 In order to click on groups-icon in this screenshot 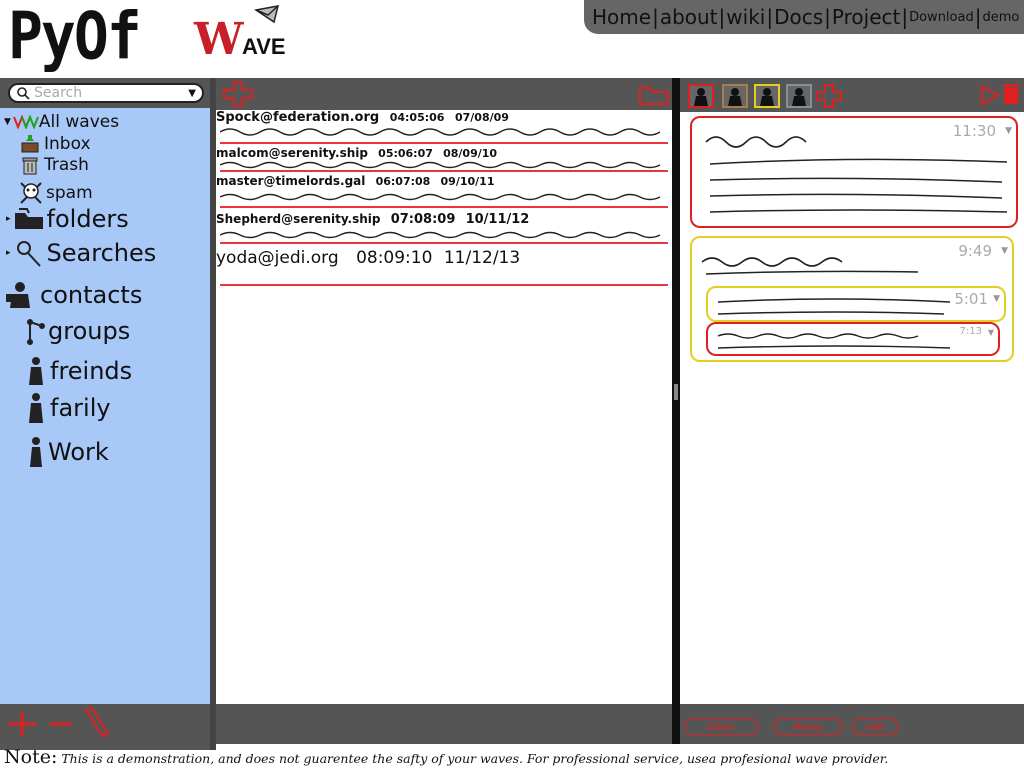, I will do `click(36, 332)`.